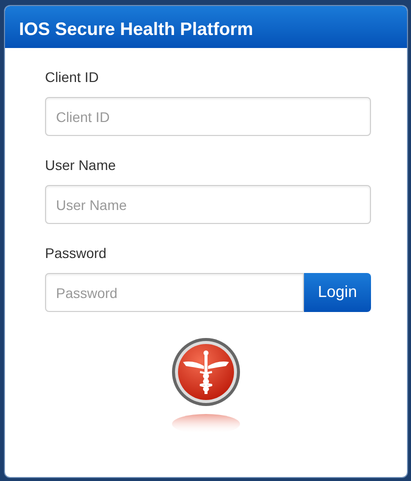 The image size is (411, 481). What do you see at coordinates (75, 253) in the screenshot?
I see `field-label: Password` at bounding box center [75, 253].